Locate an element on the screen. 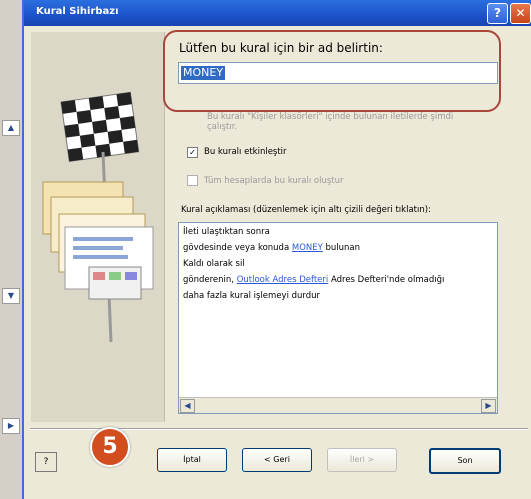 Image resolution: width=531 pixels, height=499 pixels. dialog-title: Kural Sihirbazı is located at coordinates (77, 11).